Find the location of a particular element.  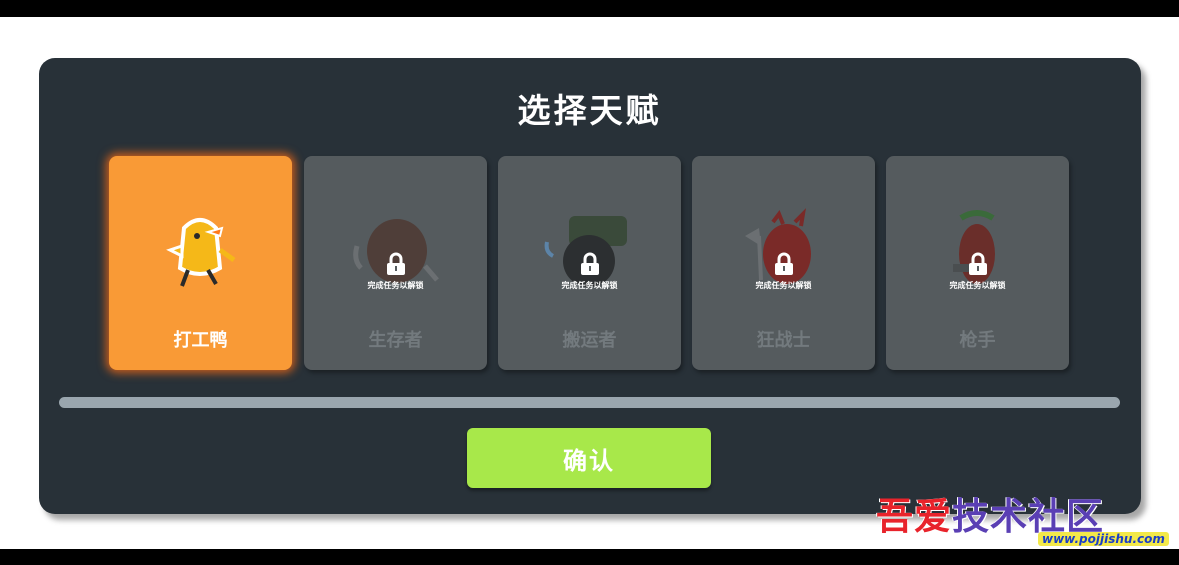

talent-card-name: 狂战士 is located at coordinates (783, 340).